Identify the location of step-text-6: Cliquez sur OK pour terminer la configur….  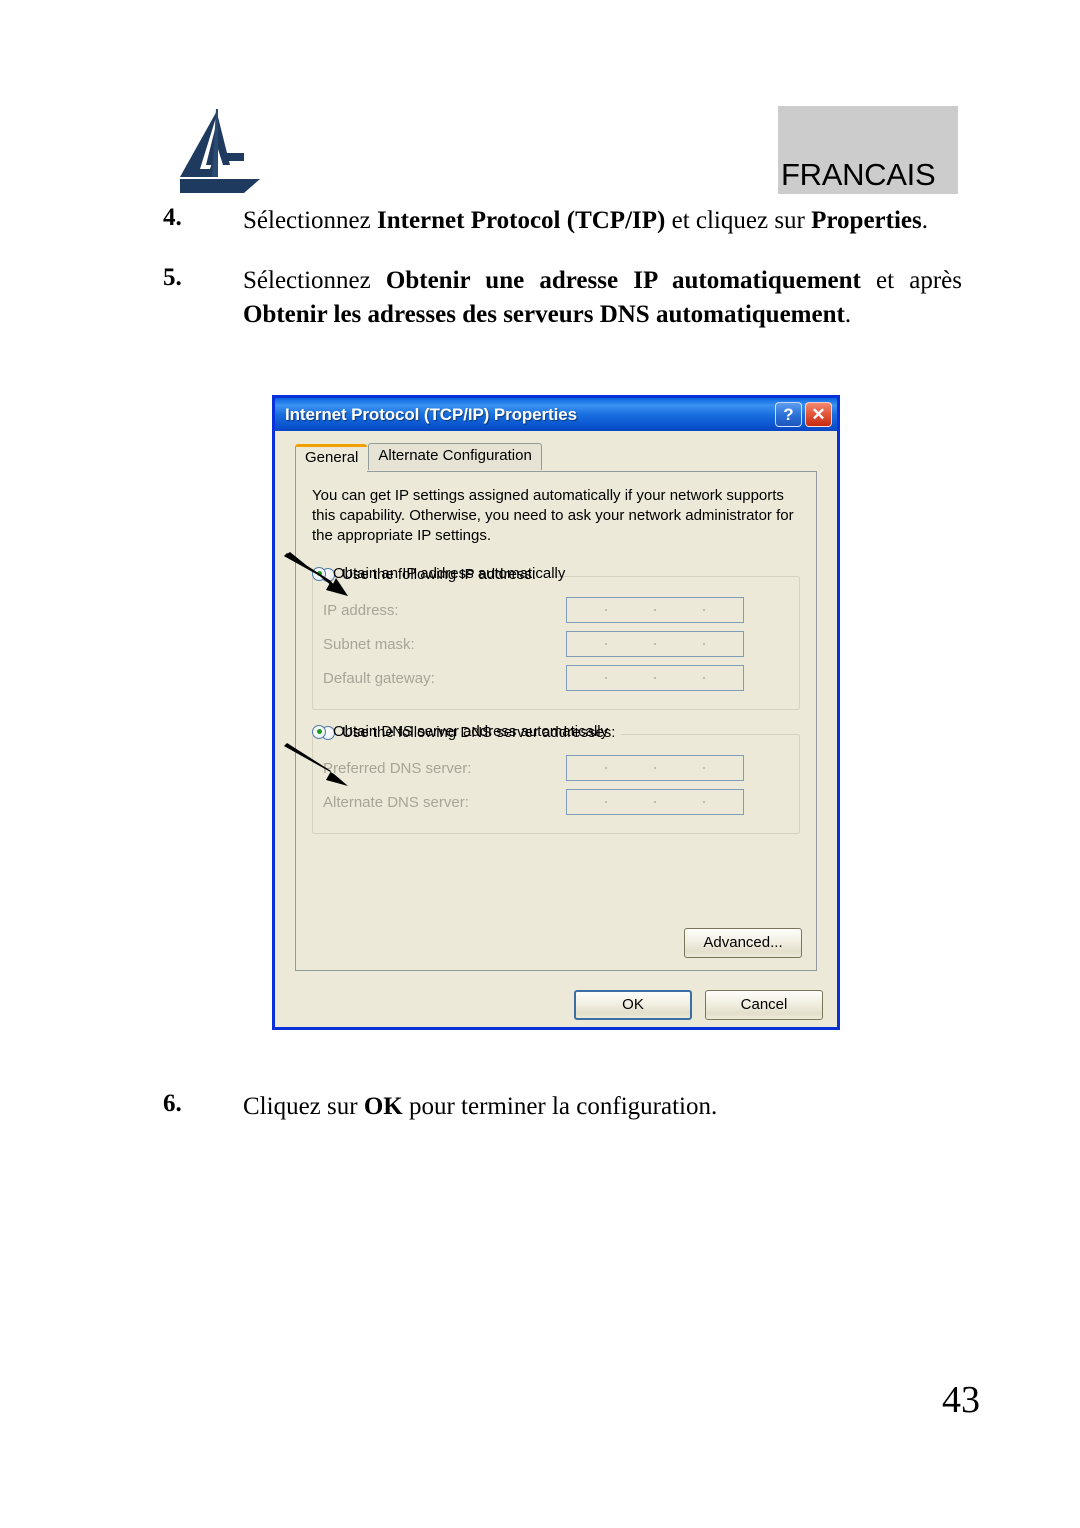
(602, 1107).